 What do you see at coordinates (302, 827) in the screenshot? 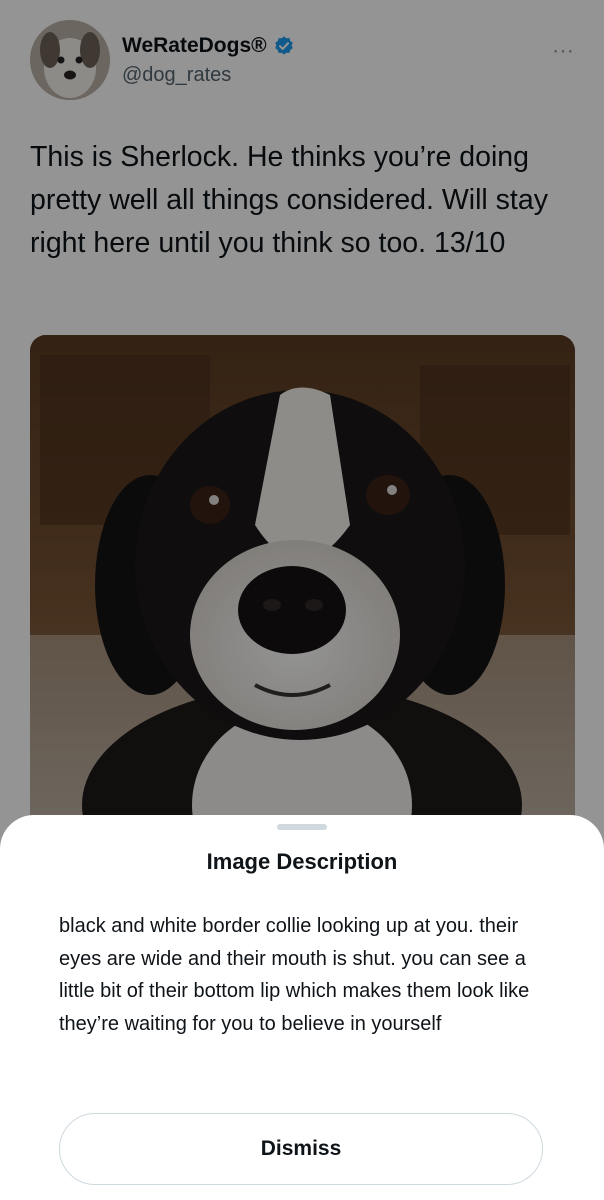
I see `sheet-drag-handle` at bounding box center [302, 827].